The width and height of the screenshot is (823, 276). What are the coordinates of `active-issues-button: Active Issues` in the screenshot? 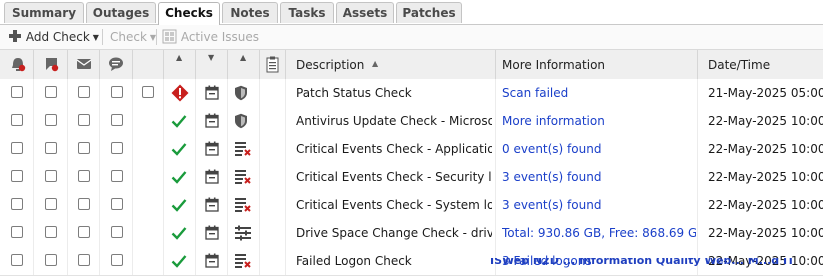 It's located at (210, 37).